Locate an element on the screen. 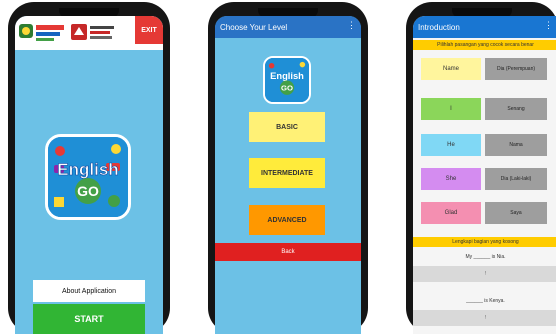 Image resolution: width=556 pixels, height=334 pixels. exit-button: EXIT is located at coordinates (149, 30).